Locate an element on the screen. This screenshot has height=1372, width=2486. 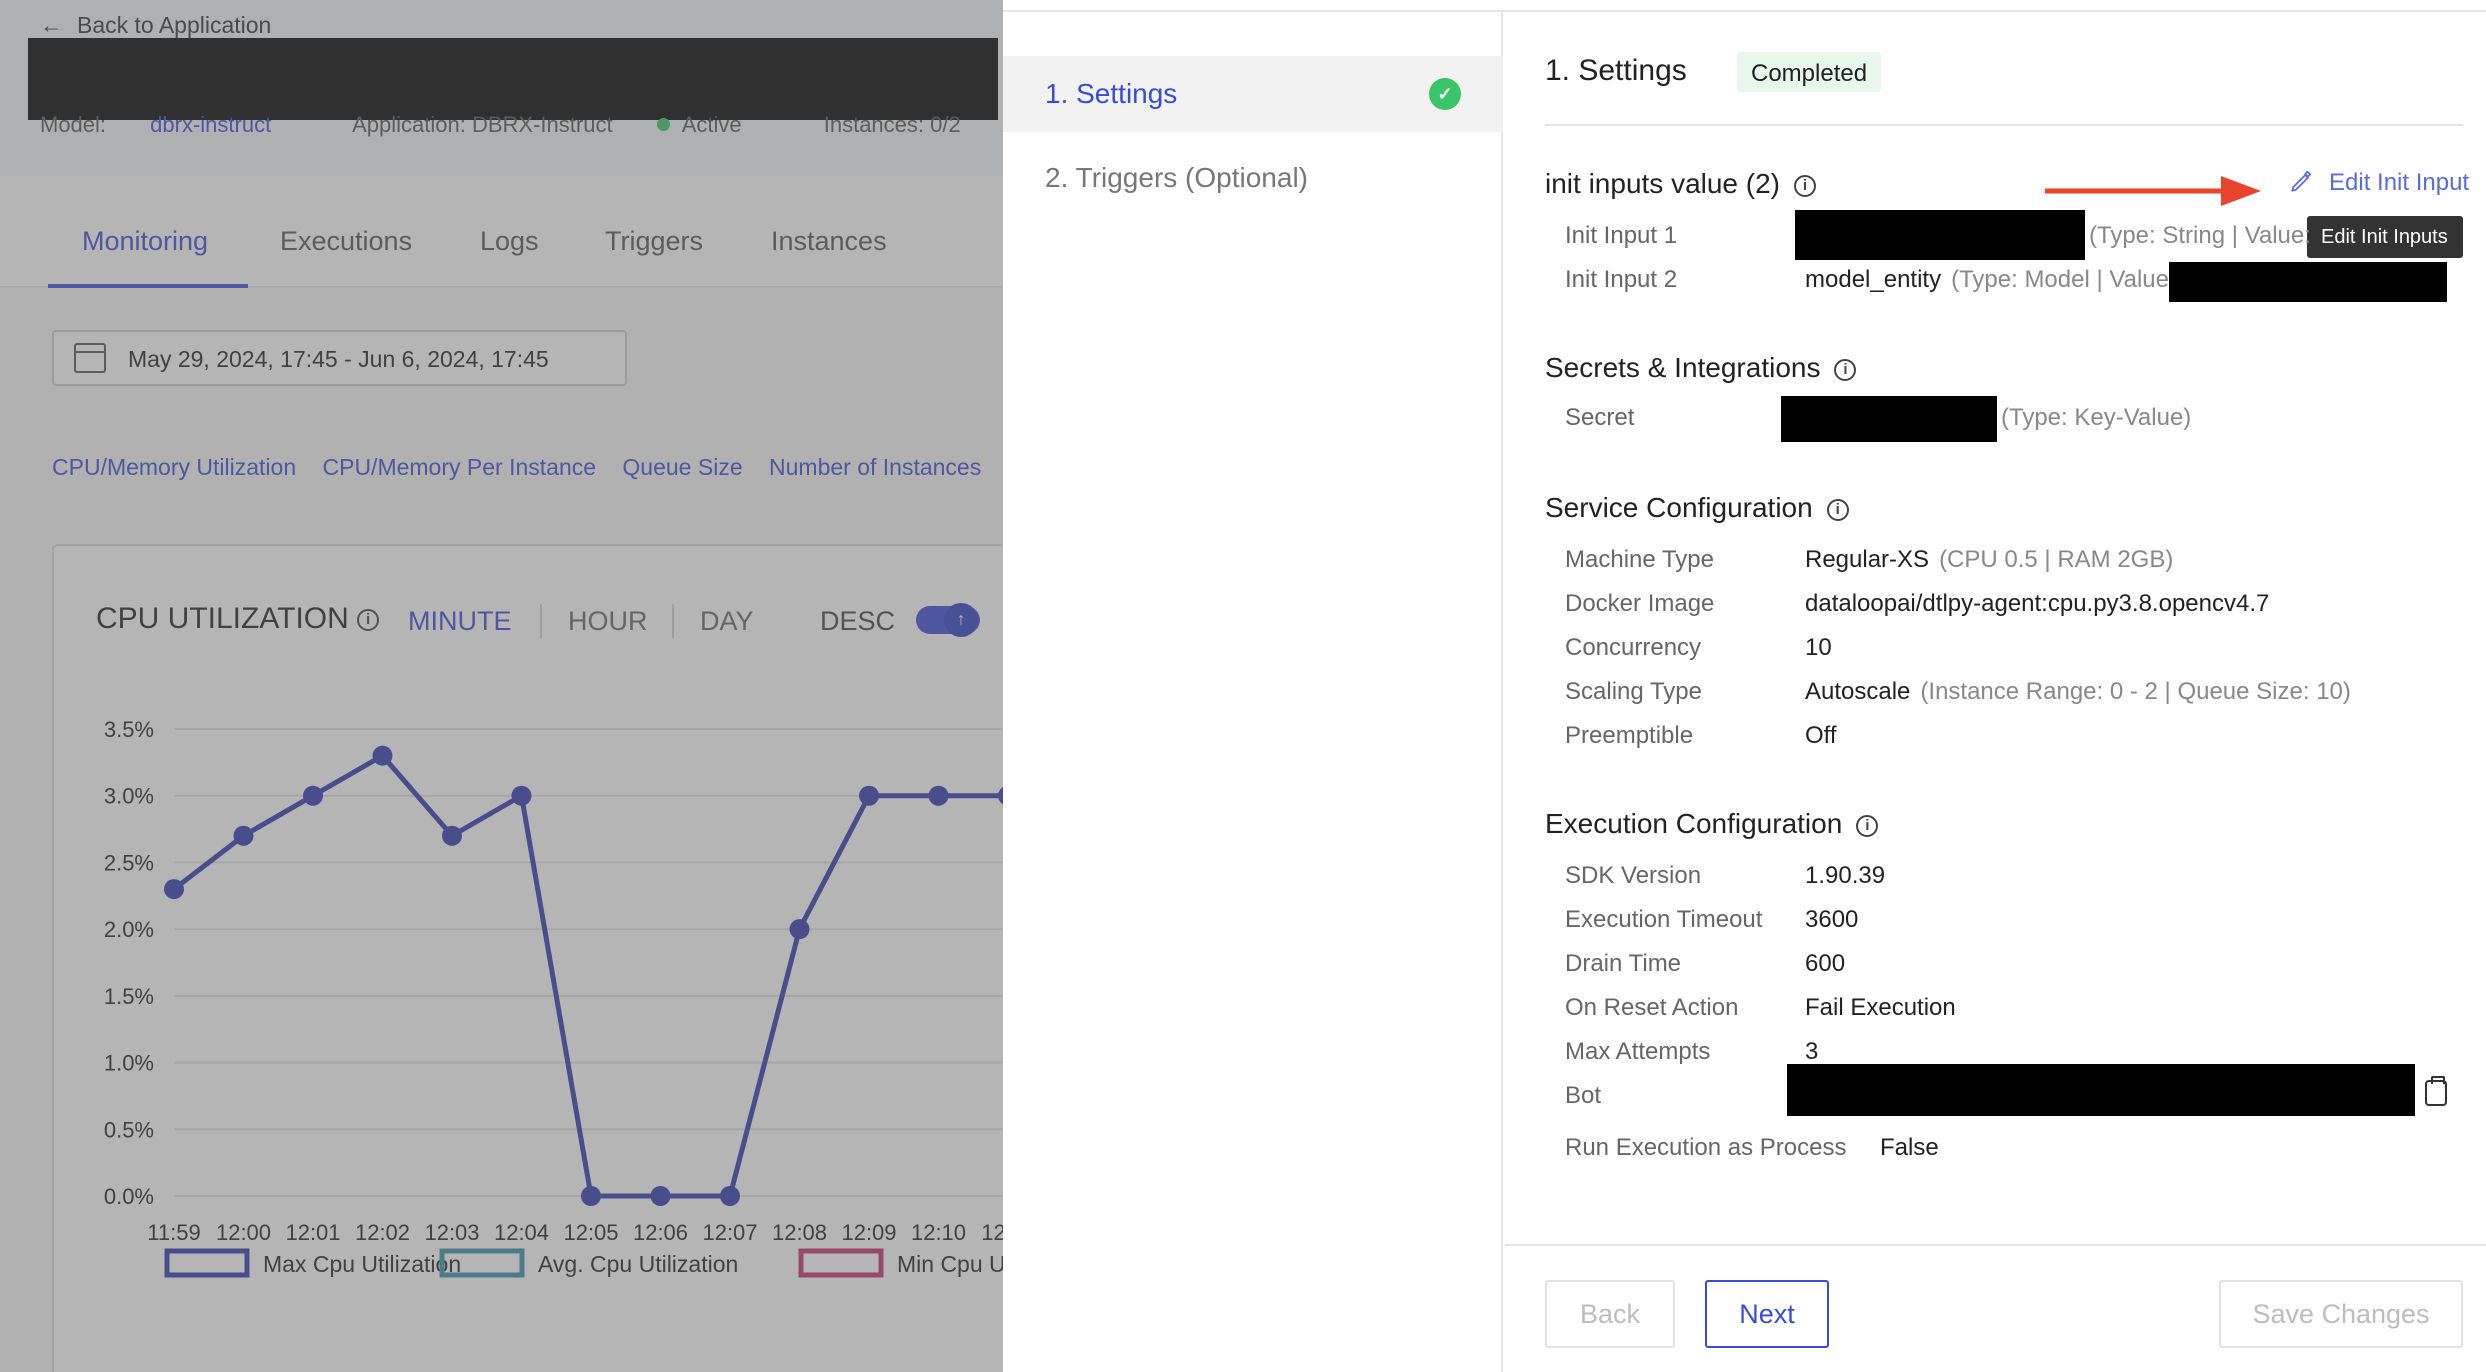
redacted-init-input-1-value is located at coordinates (1940, 235).